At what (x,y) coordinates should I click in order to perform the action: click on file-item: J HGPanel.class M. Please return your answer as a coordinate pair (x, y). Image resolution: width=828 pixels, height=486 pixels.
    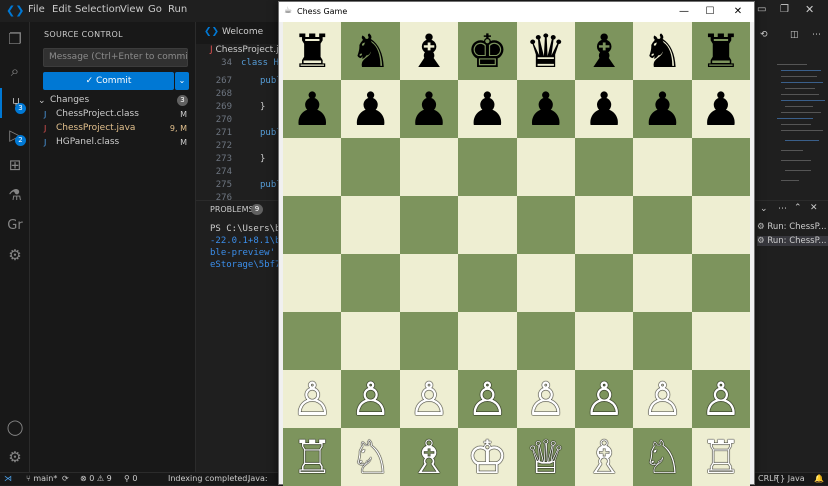
    Looking at the image, I should click on (112, 143).